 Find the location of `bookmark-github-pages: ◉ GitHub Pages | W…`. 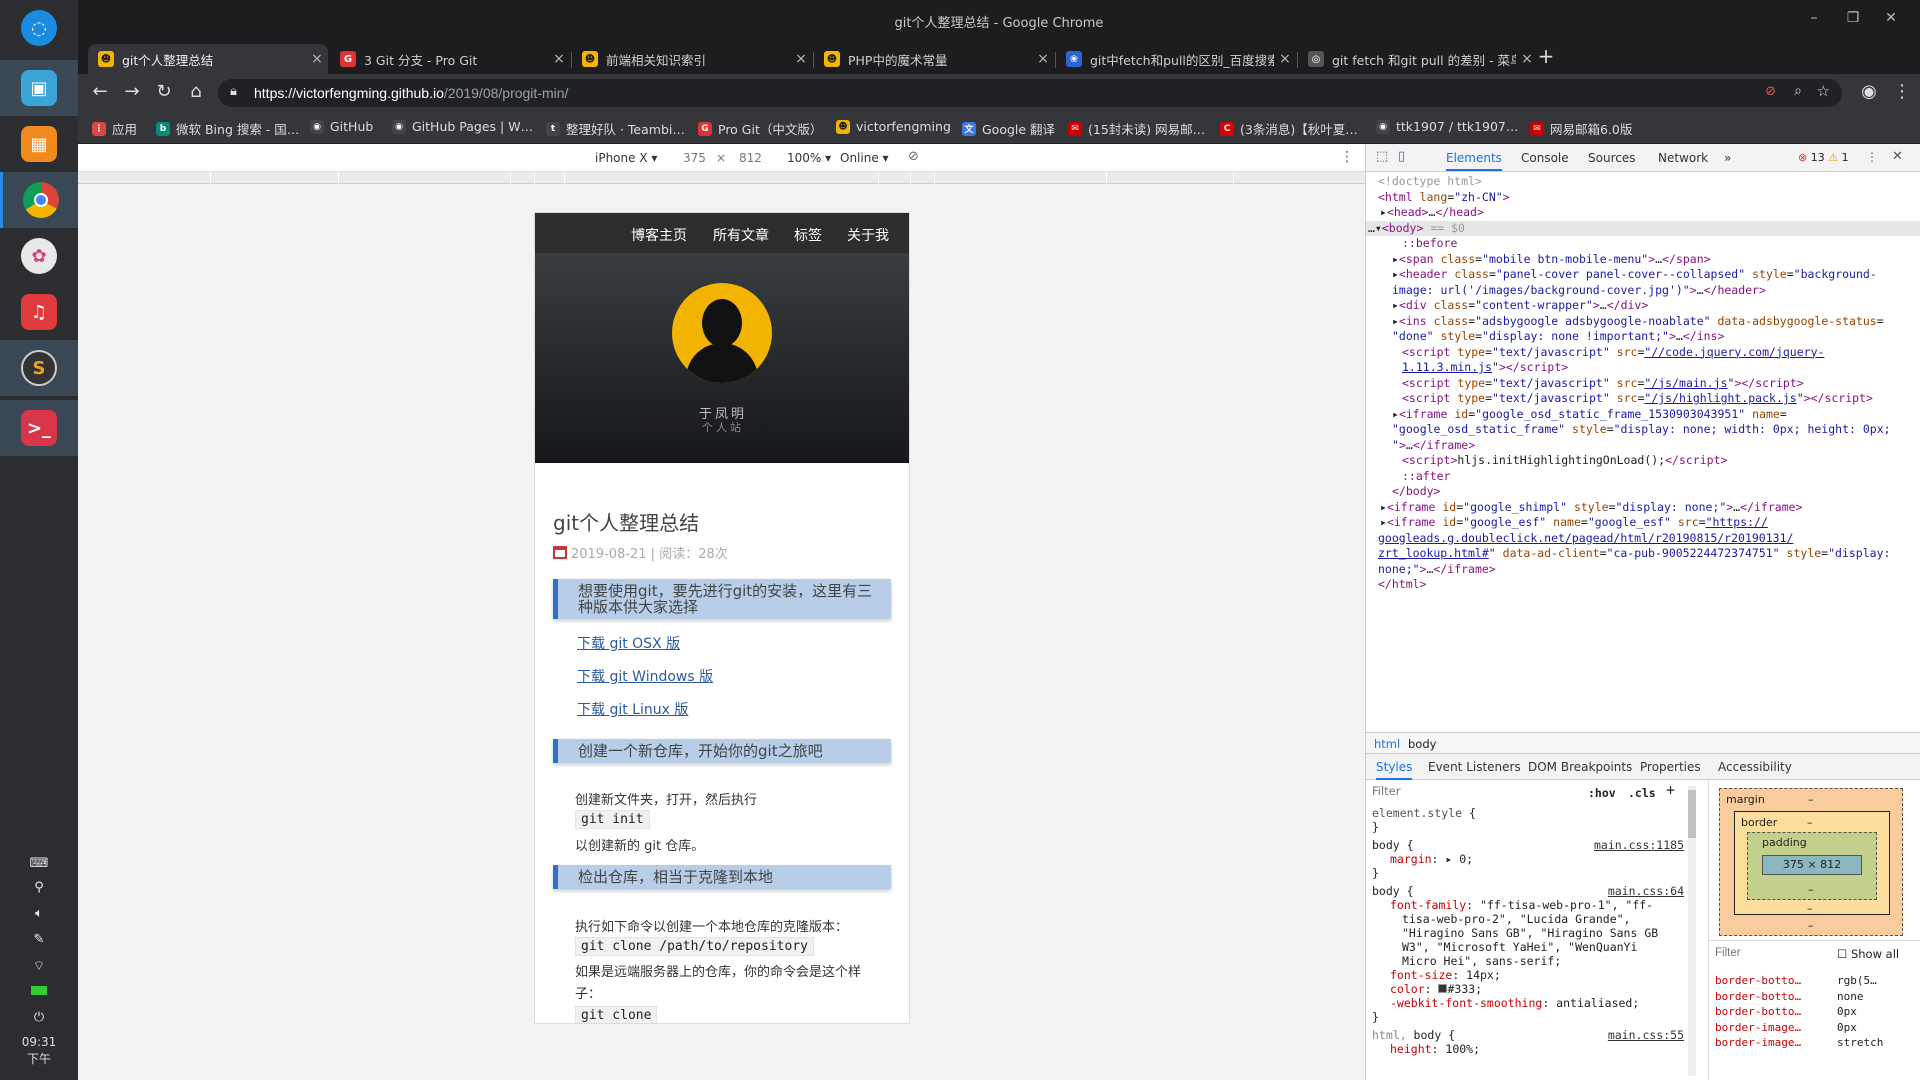

bookmark-github-pages: ◉ GitHub Pages | W… is located at coordinates (462, 126).